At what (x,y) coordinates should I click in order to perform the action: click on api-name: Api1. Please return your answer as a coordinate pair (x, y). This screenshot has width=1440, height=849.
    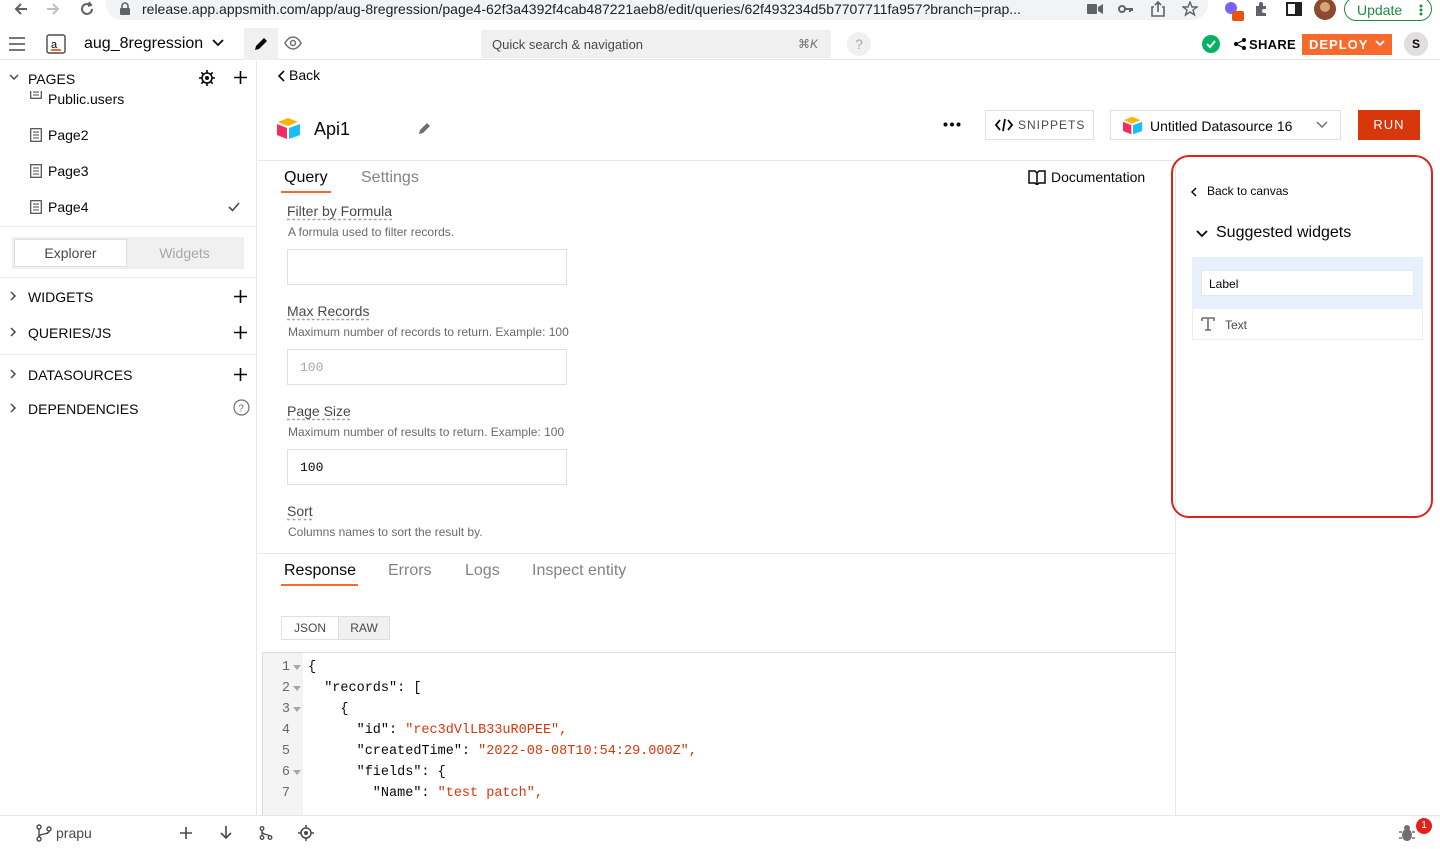
    Looking at the image, I should click on (332, 129).